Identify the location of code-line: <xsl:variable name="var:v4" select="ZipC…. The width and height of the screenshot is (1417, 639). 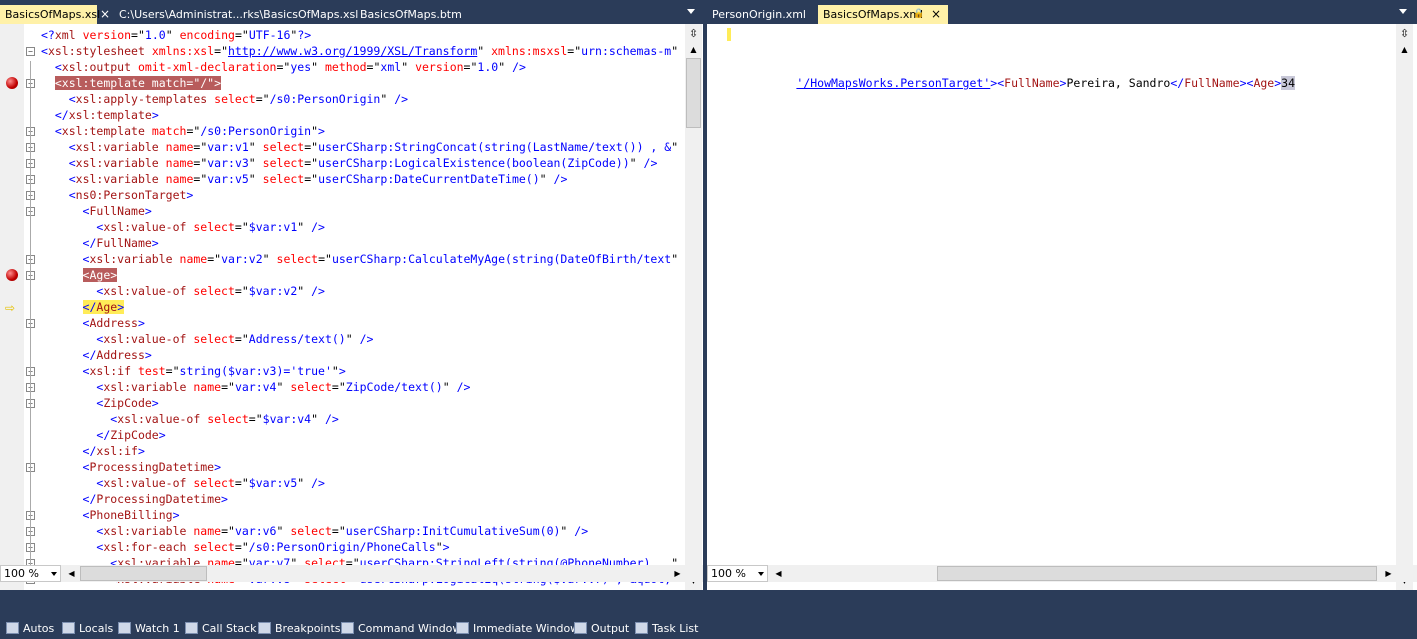
(283, 387).